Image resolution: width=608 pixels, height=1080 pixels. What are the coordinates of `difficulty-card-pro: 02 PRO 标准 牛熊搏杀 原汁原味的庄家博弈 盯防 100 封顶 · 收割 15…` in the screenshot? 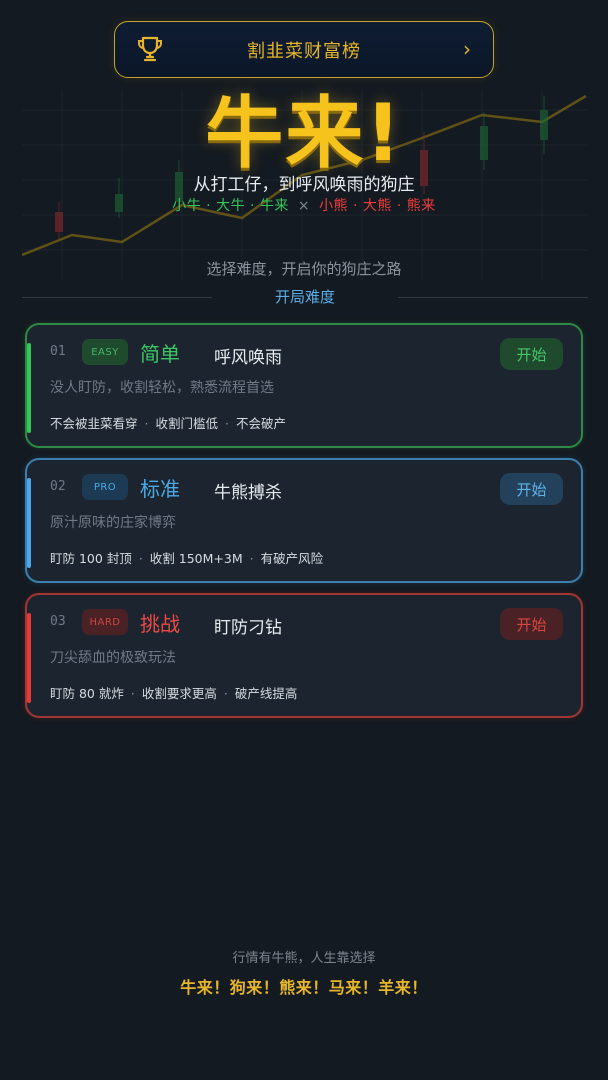 It's located at (304, 520).